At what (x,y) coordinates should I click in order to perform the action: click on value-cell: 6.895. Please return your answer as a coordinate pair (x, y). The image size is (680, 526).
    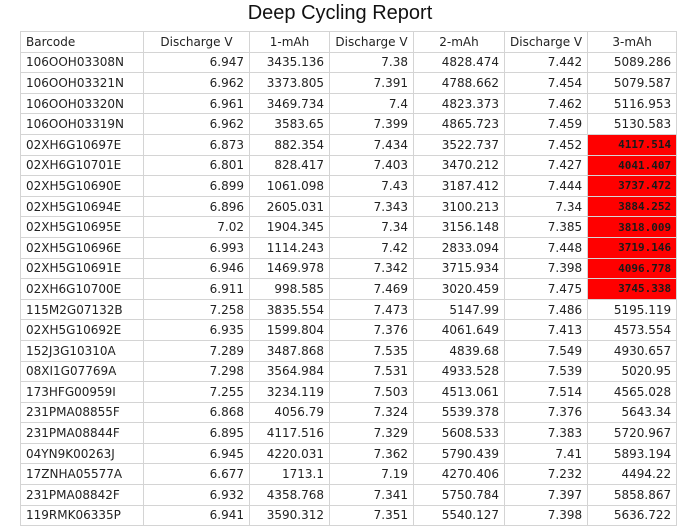
    Looking at the image, I should click on (196, 433).